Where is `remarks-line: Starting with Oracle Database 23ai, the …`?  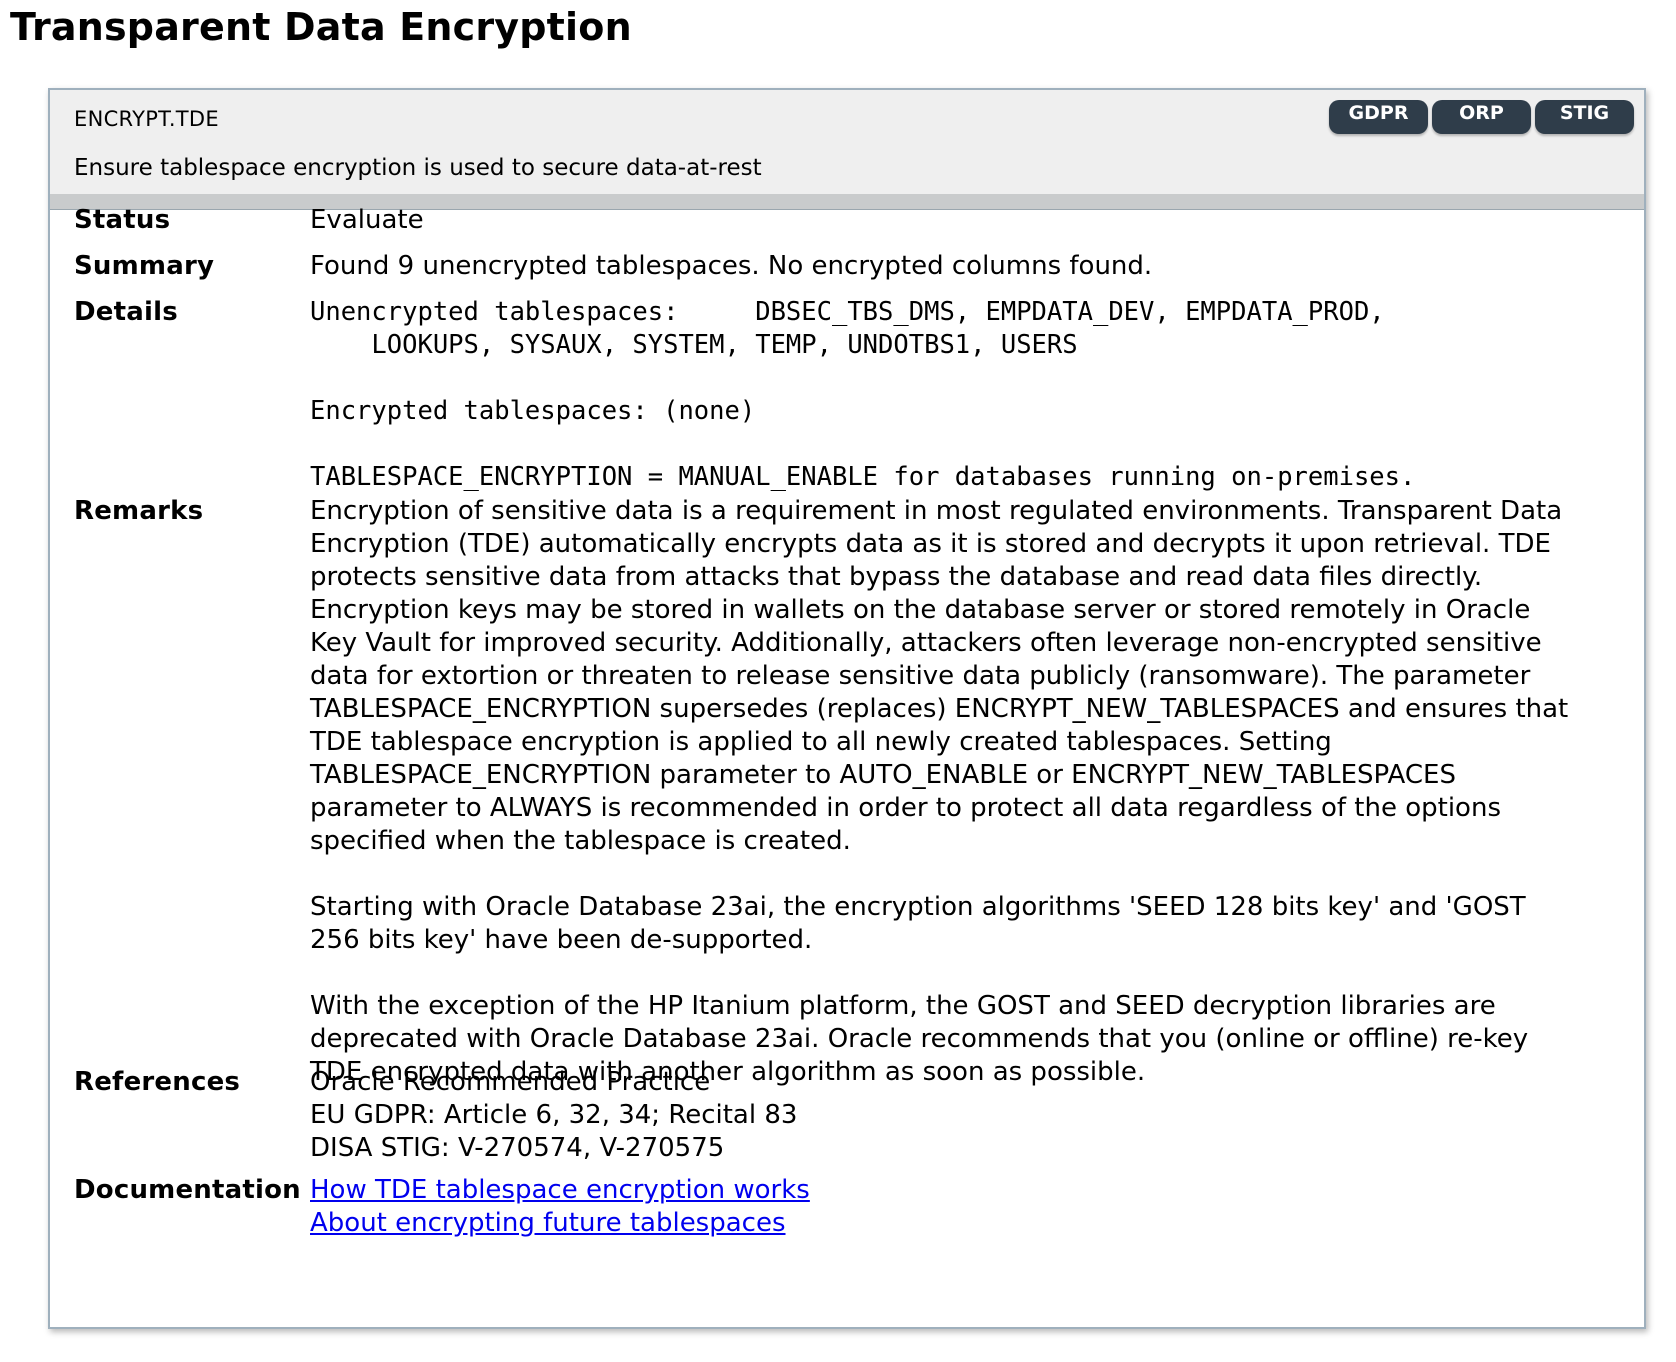
remarks-line: Starting with Oracle Database 23ai, the … is located at coordinates (918, 907).